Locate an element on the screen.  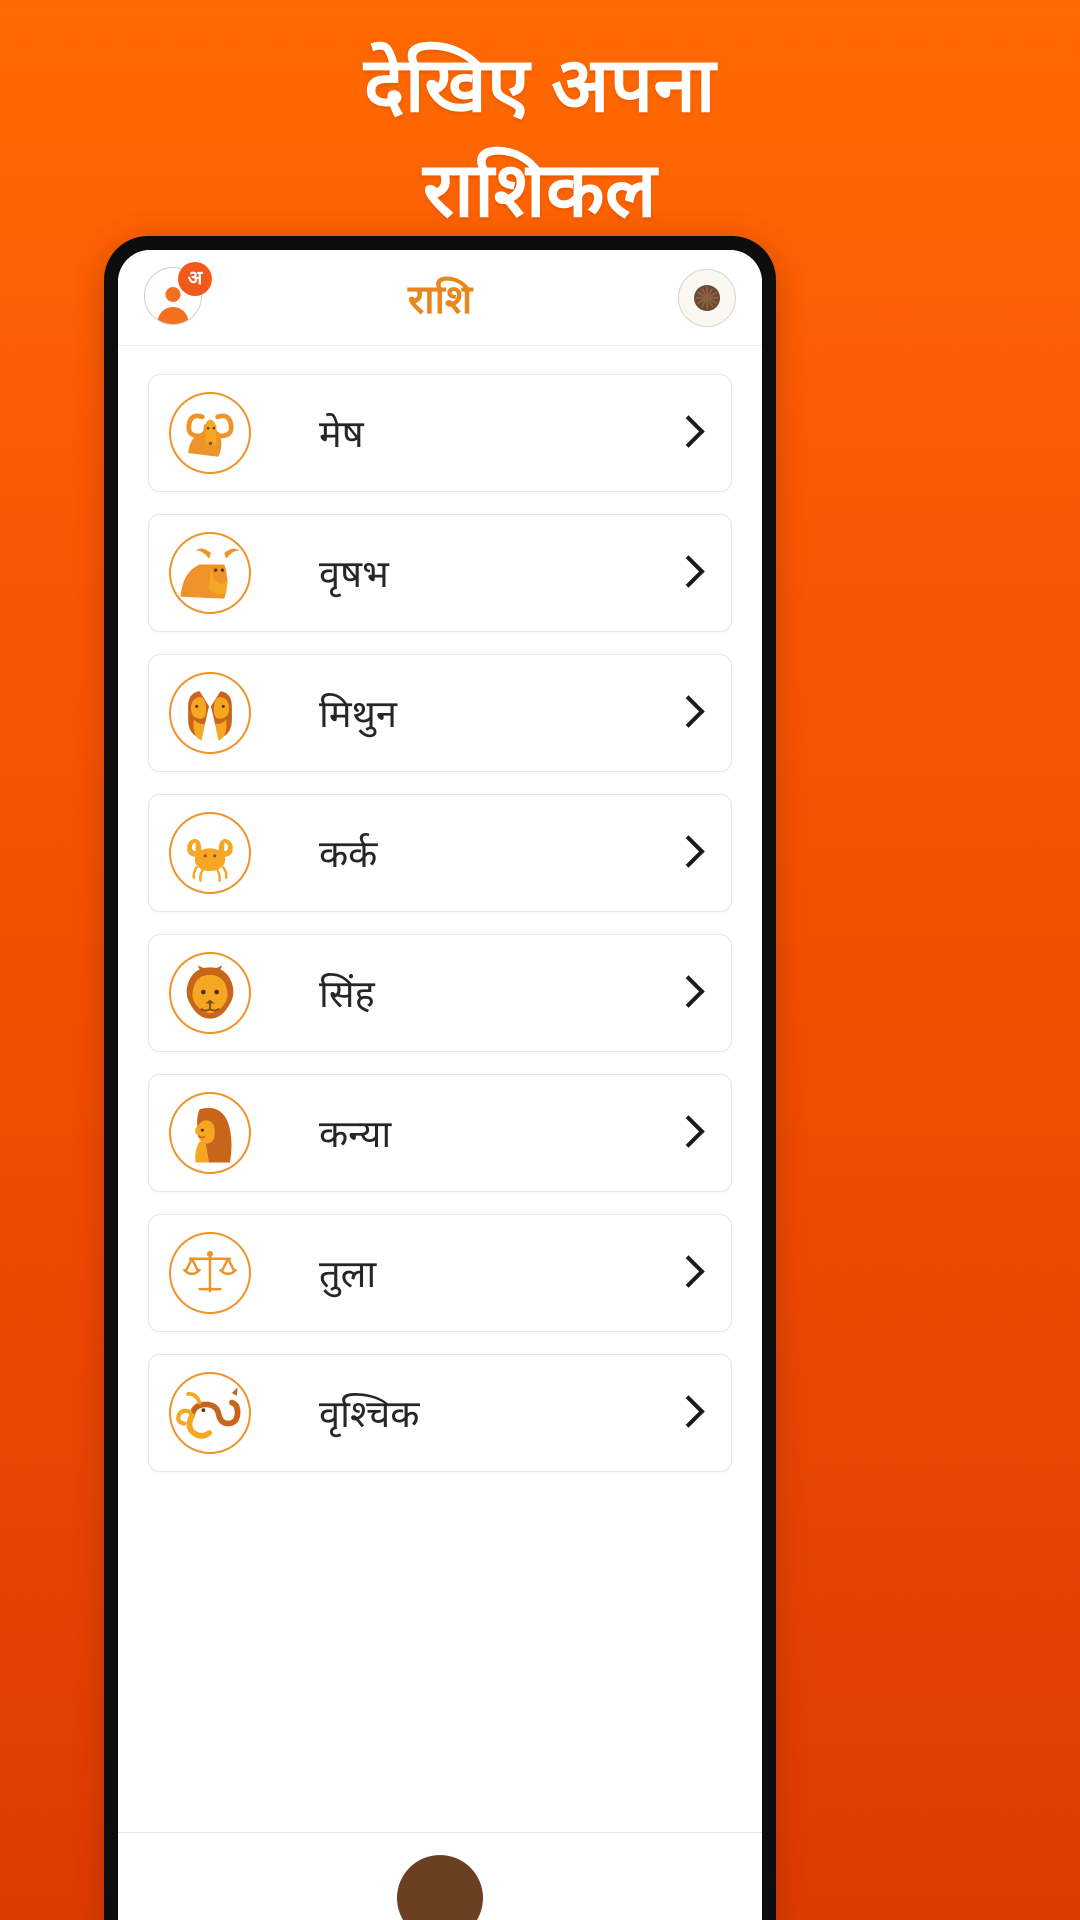
aries-ram-icon is located at coordinates (210, 433).